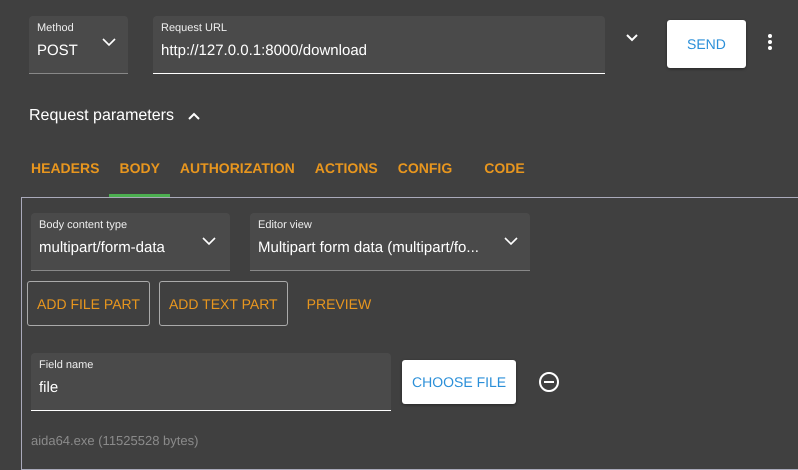 The image size is (798, 470). I want to click on choose-file-button: CHOOSE FILE, so click(459, 382).